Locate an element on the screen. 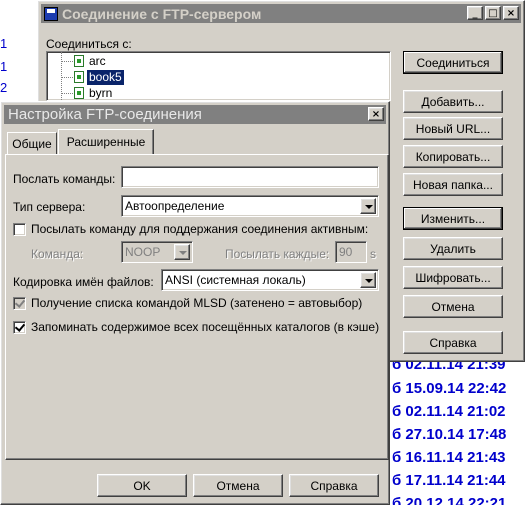 The height and width of the screenshot is (505, 525). encoding-select: ANSI (системная локаль) is located at coordinates (270, 280).